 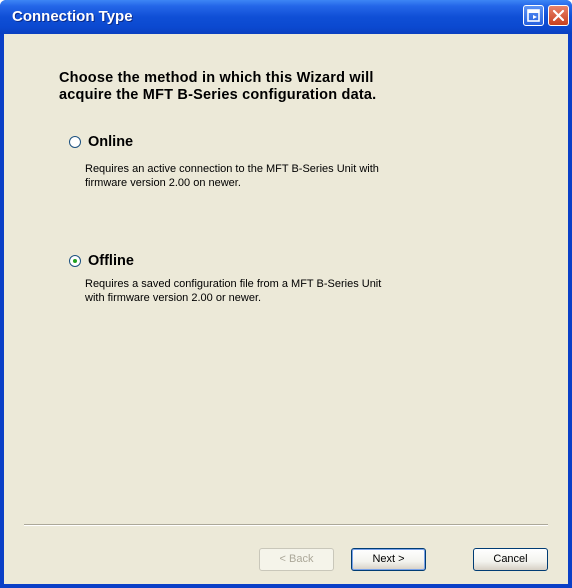 What do you see at coordinates (388, 559) in the screenshot?
I see `next-button: Next >` at bounding box center [388, 559].